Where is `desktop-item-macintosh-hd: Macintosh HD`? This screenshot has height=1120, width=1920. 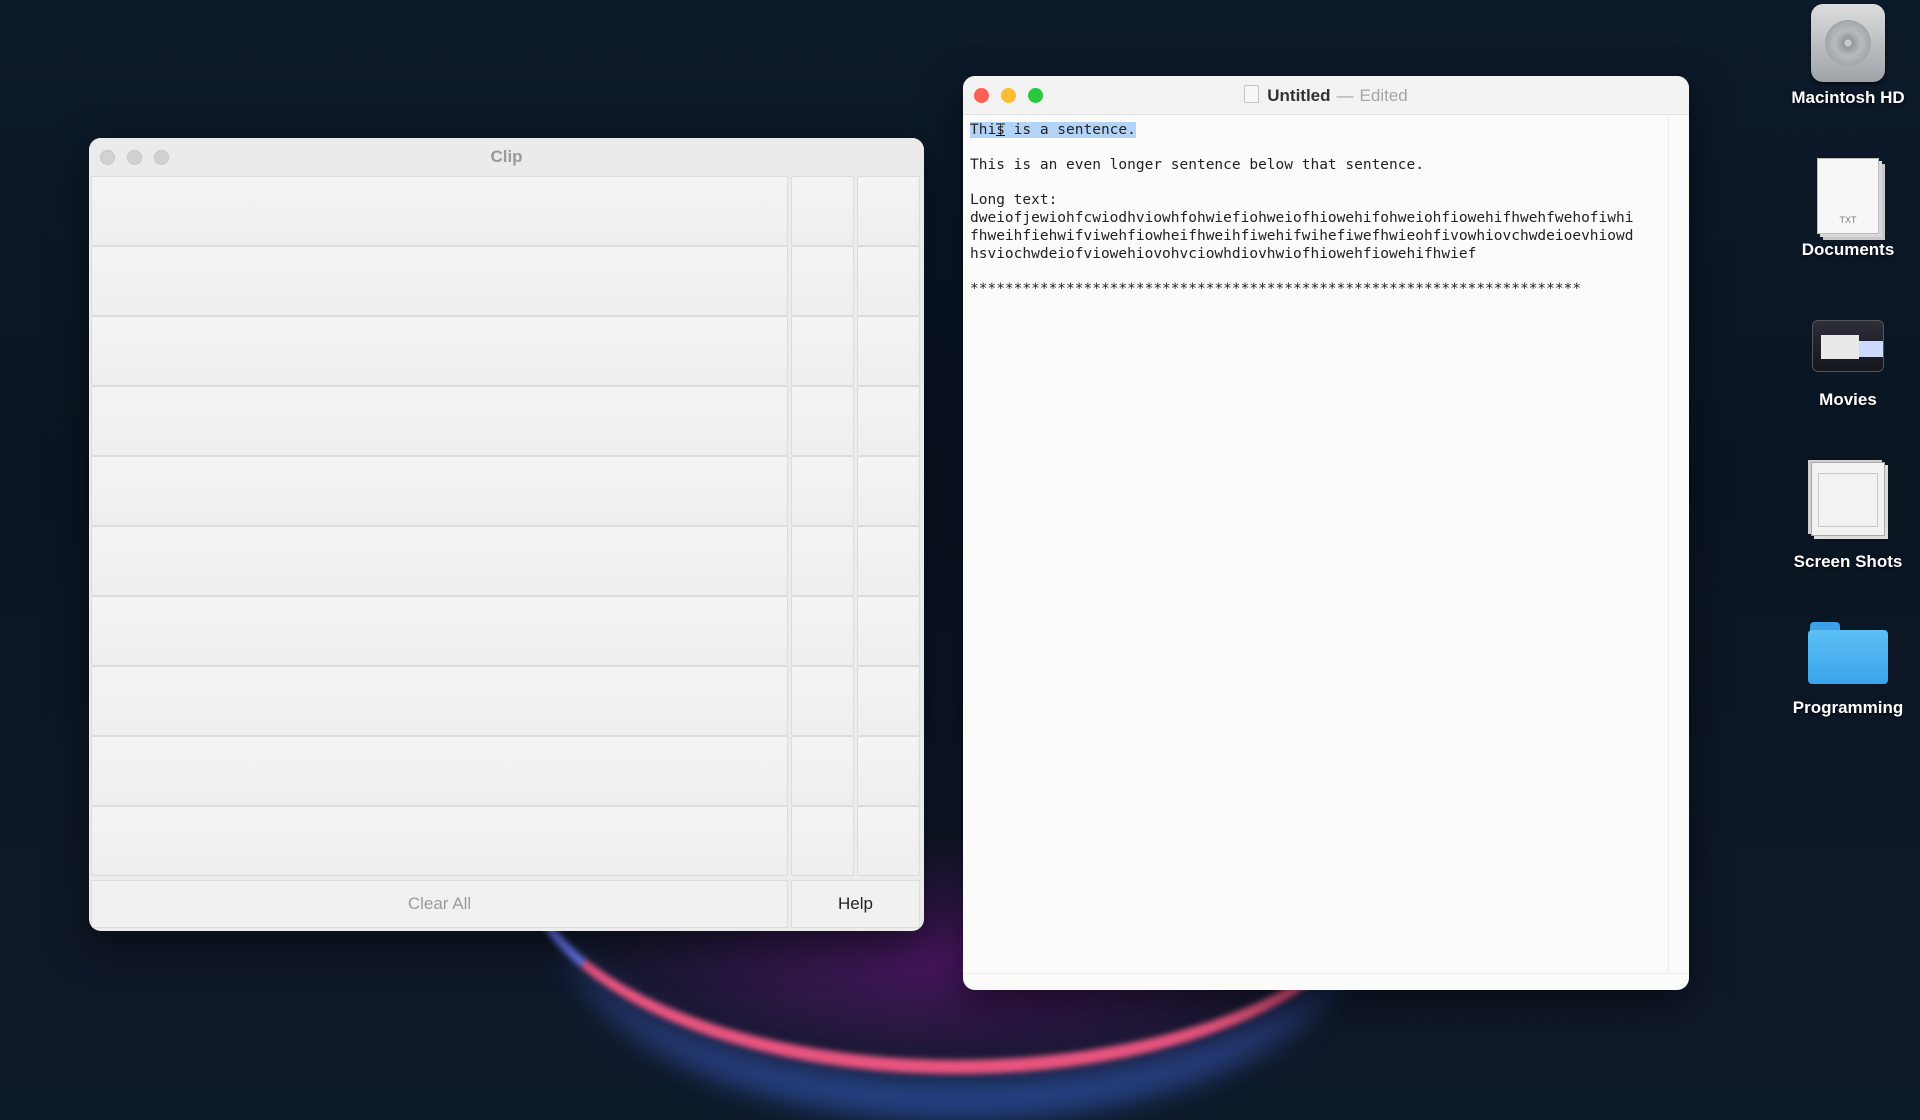 desktop-item-macintosh-hd: Macintosh HD is located at coordinates (1848, 56).